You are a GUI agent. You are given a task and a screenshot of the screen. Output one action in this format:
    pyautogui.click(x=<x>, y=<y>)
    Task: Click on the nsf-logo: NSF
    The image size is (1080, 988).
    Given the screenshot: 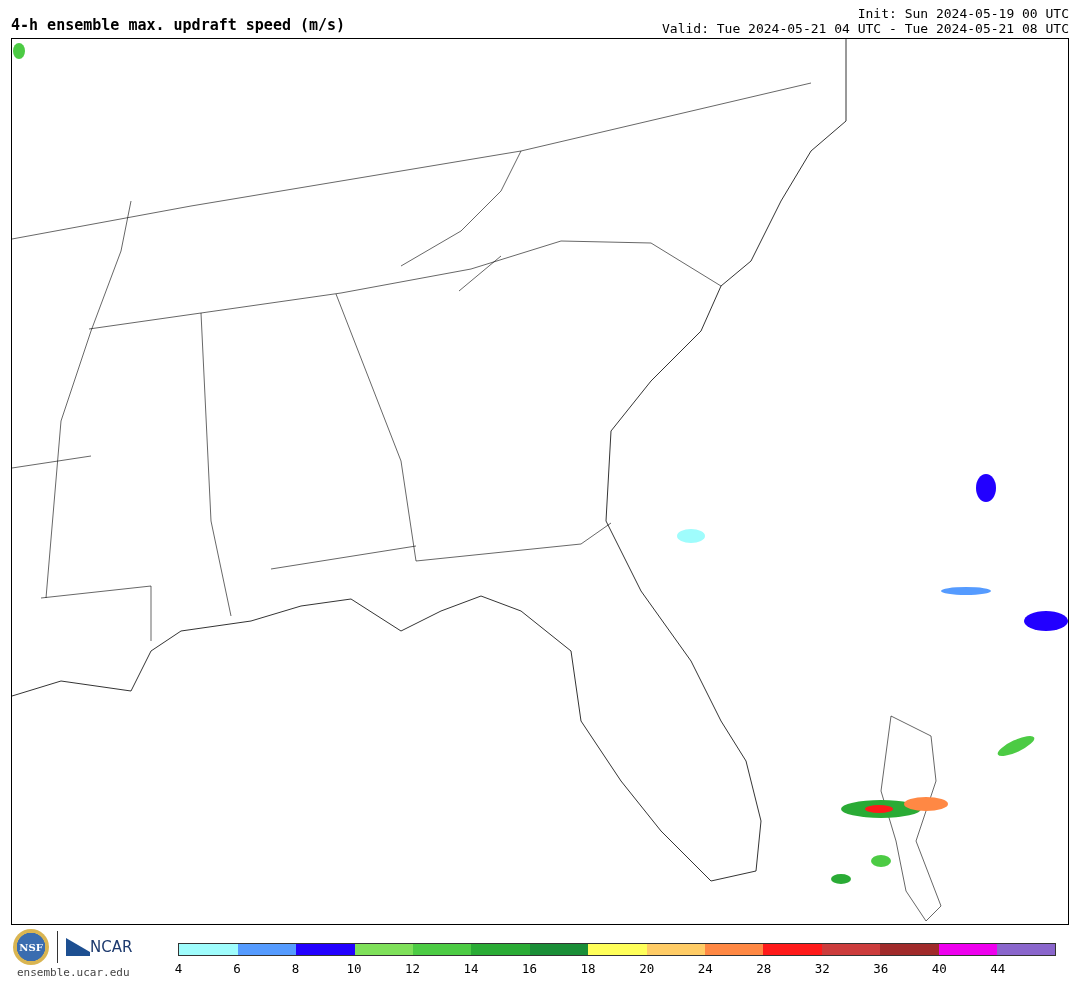 What is the action you would take?
    pyautogui.click(x=31, y=947)
    